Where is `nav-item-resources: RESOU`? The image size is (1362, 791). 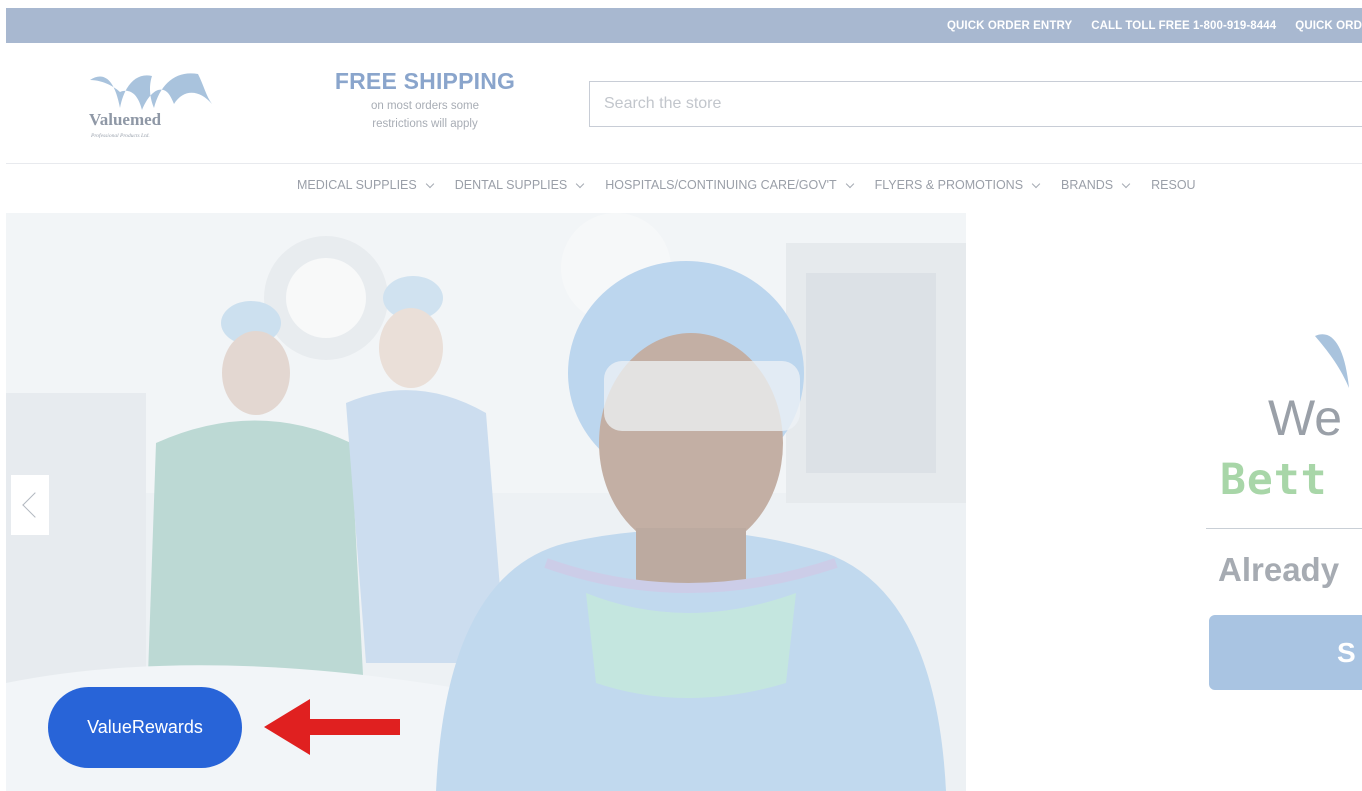 nav-item-resources: RESOU is located at coordinates (1173, 185).